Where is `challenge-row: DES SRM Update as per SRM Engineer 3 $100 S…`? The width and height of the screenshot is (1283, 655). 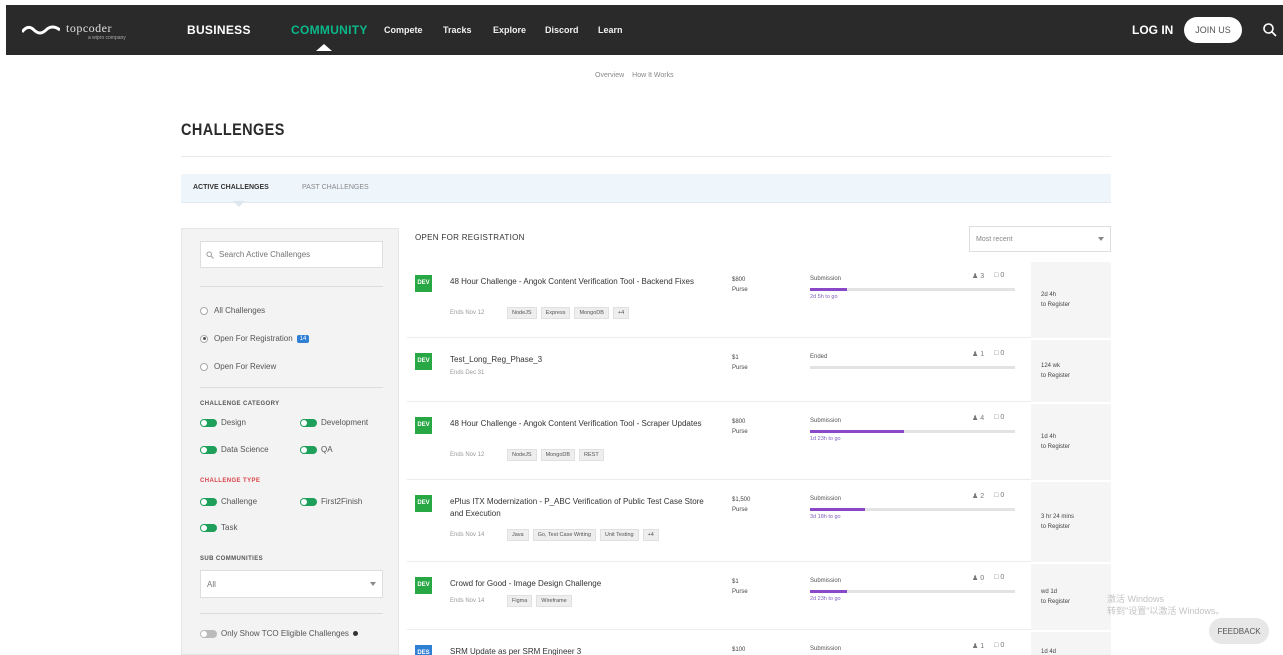 challenge-row: DES SRM Update as per SRM Engineer 3 $100 S… is located at coordinates (759, 643).